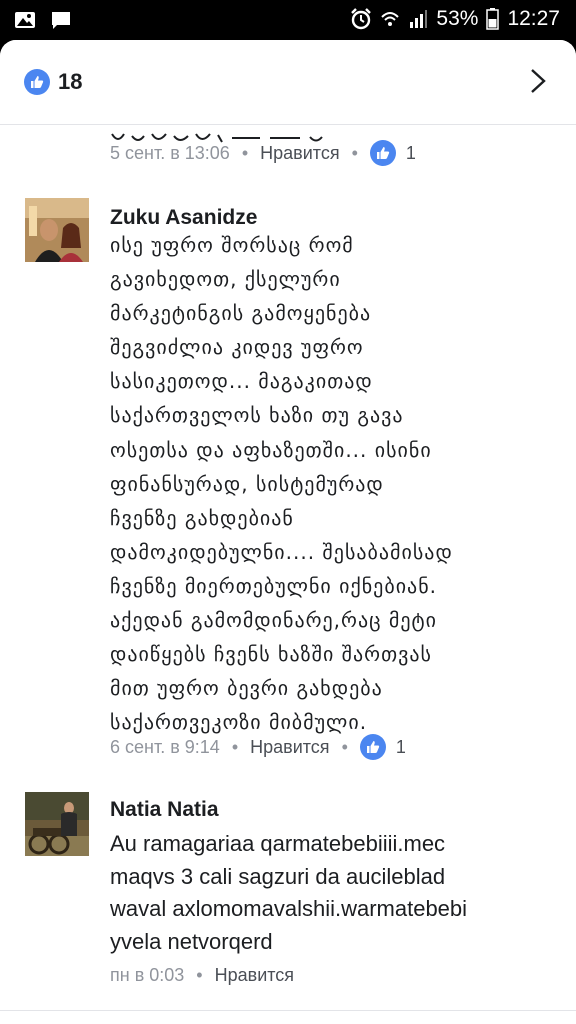 This screenshot has height=1024, width=576. What do you see at coordinates (457, 18) in the screenshot?
I see `battery-percent: 53%` at bounding box center [457, 18].